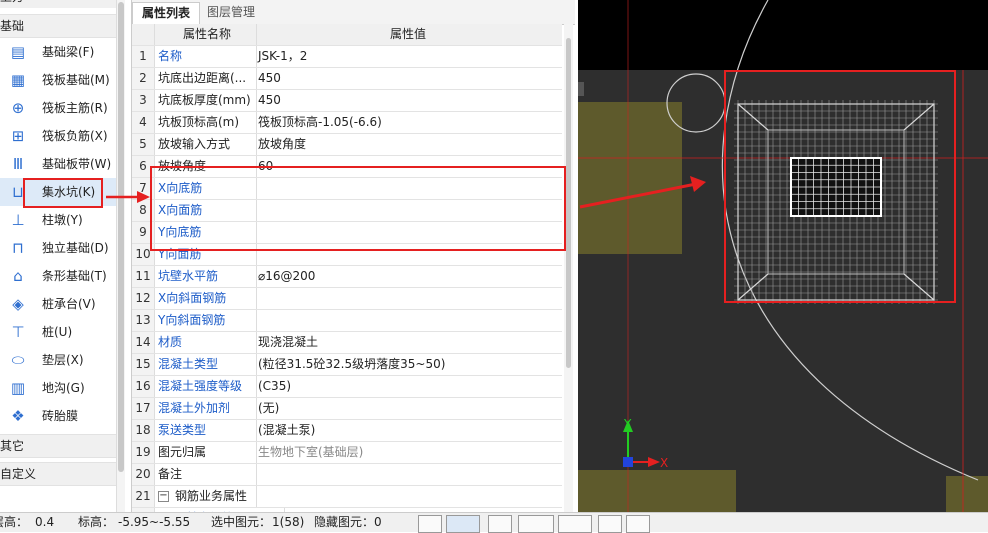 The width and height of the screenshot is (988, 533). I want to click on selected-value: 1(58), so click(288, 522).